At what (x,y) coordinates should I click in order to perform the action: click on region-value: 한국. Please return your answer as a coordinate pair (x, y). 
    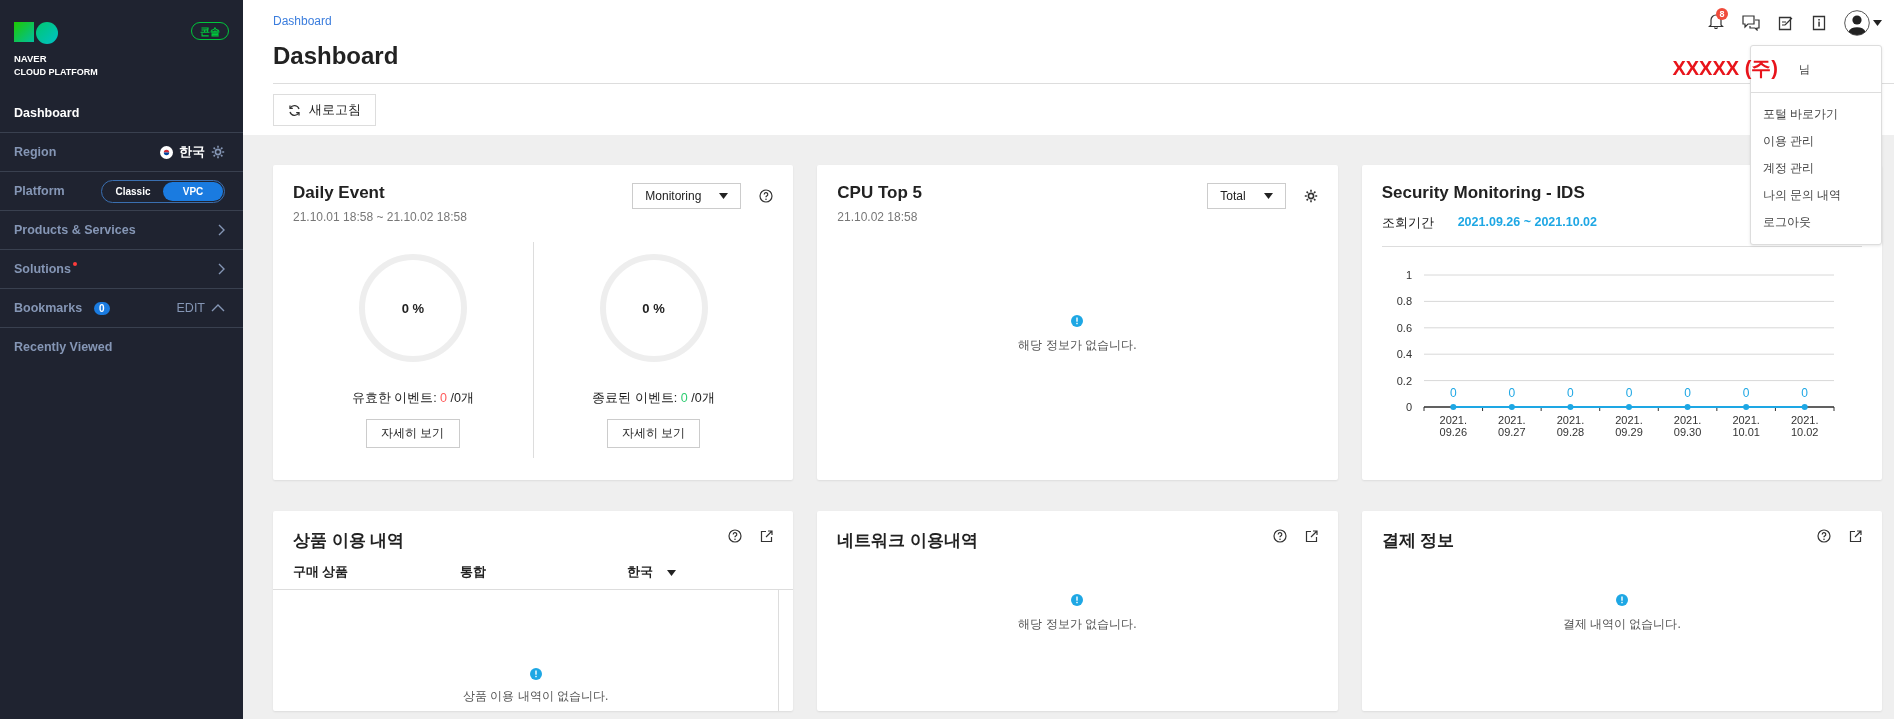
    Looking at the image, I should click on (192, 152).